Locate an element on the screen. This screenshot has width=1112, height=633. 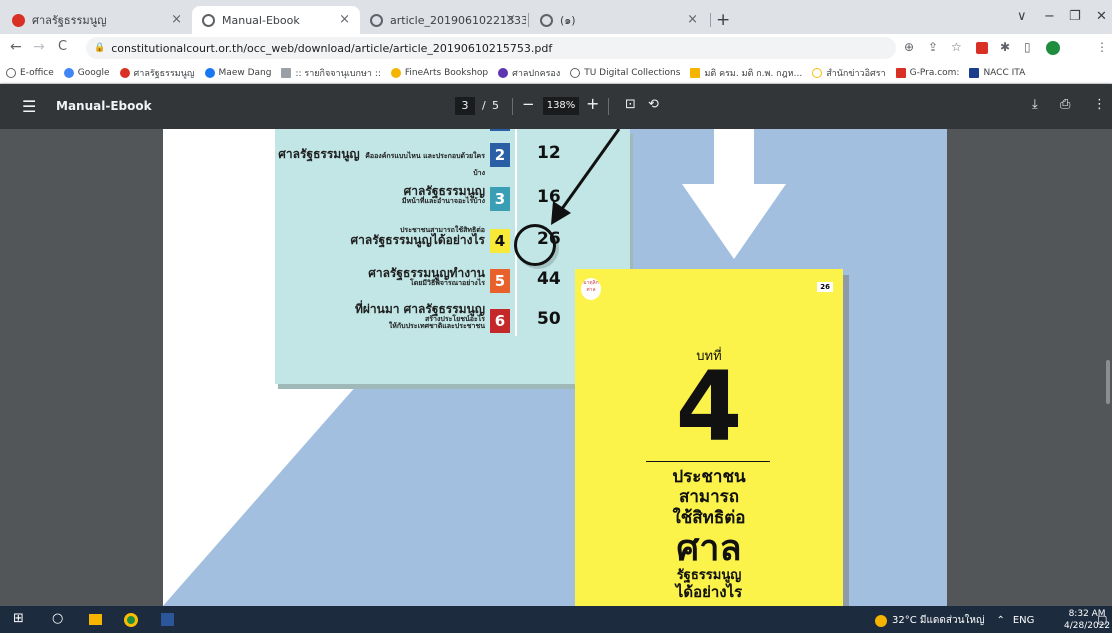
rotate-icon: ⟲ is located at coordinates (653, 104).